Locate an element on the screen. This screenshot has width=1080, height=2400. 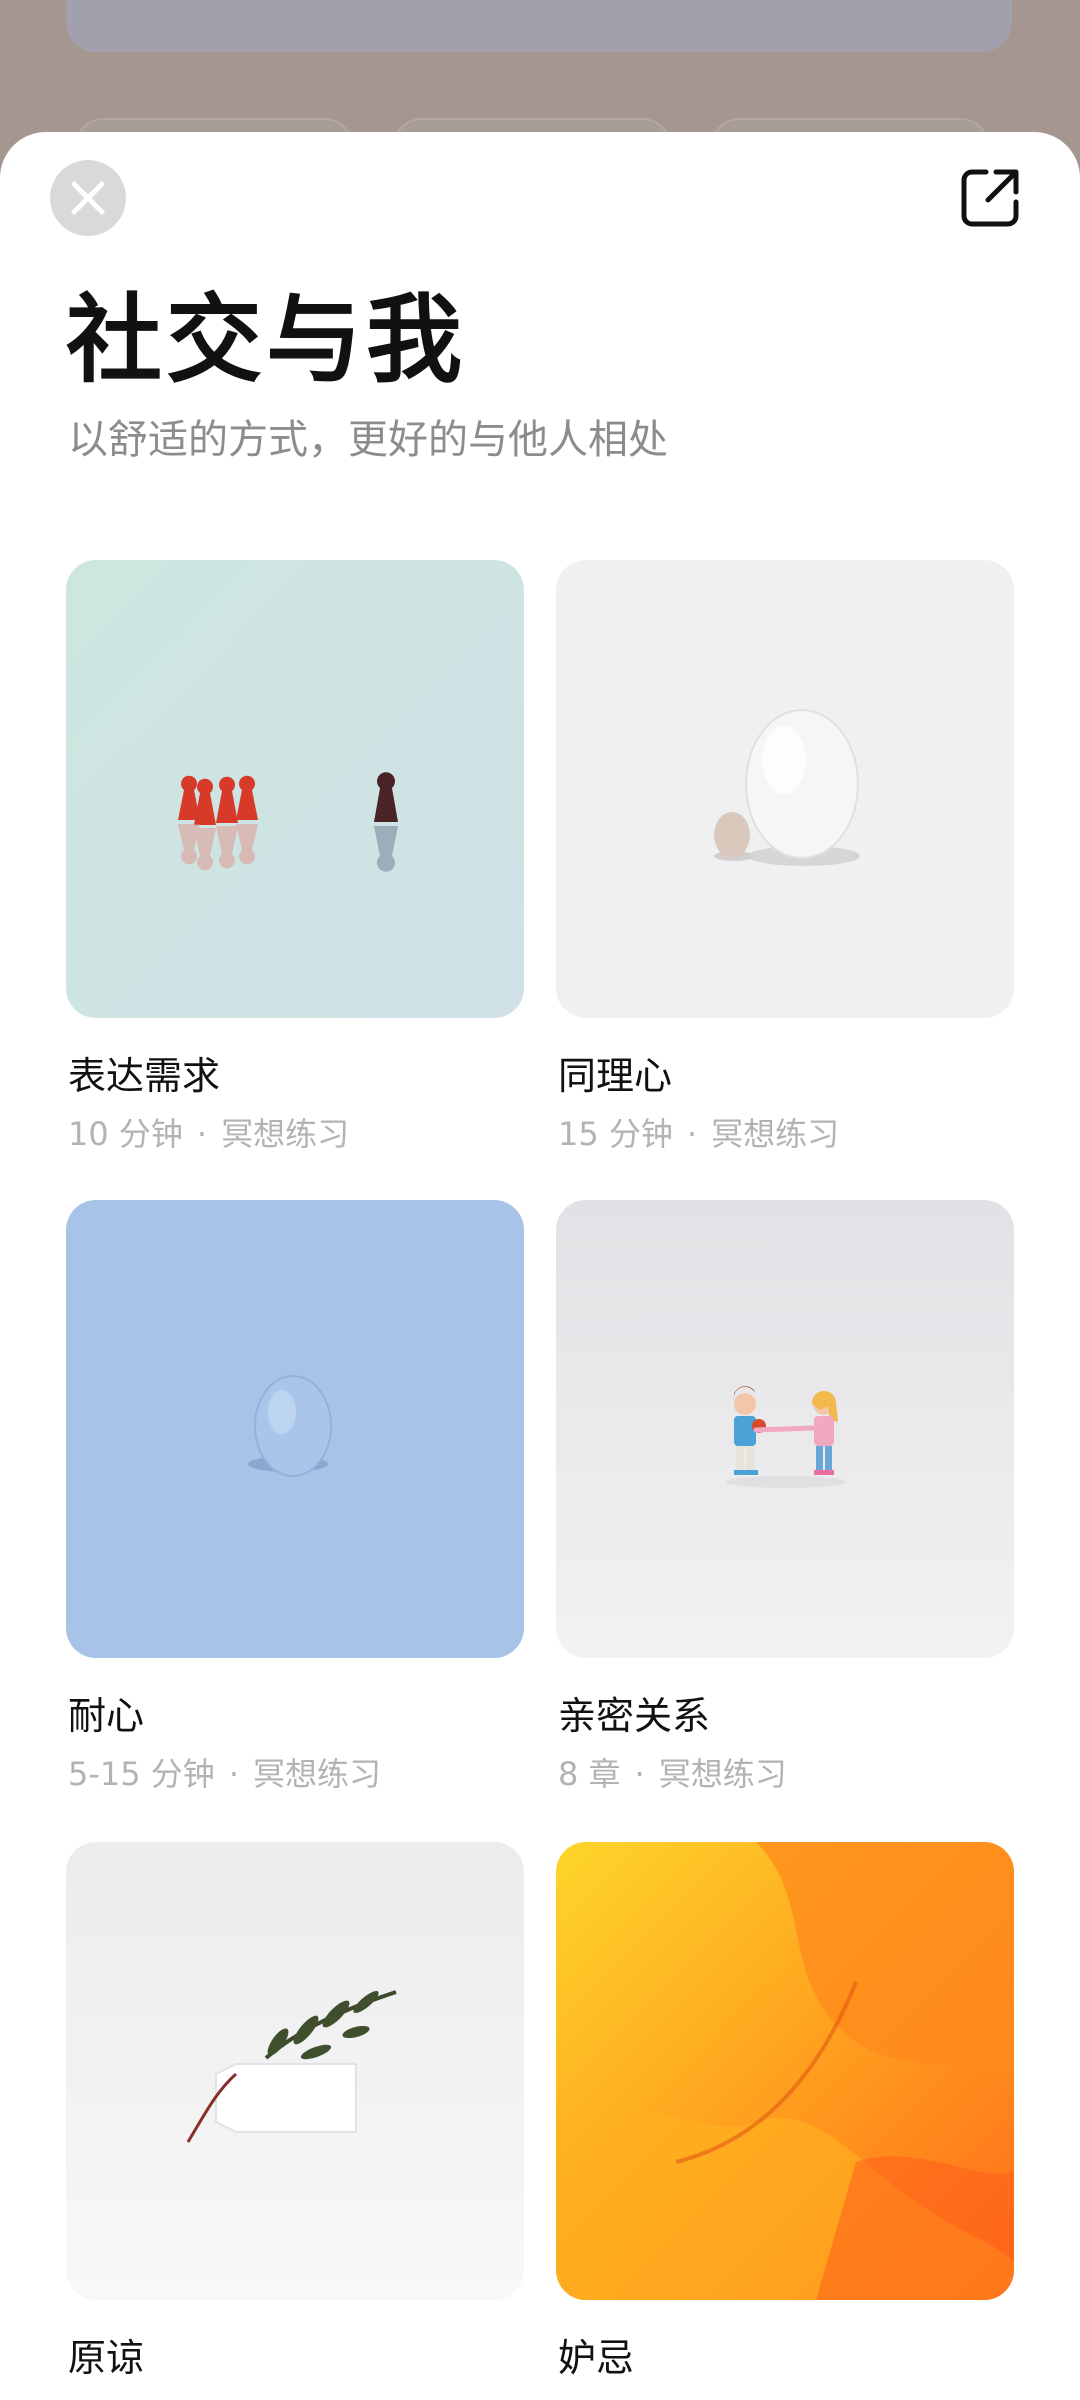
course-title: 耐心 is located at coordinates (106, 1716).